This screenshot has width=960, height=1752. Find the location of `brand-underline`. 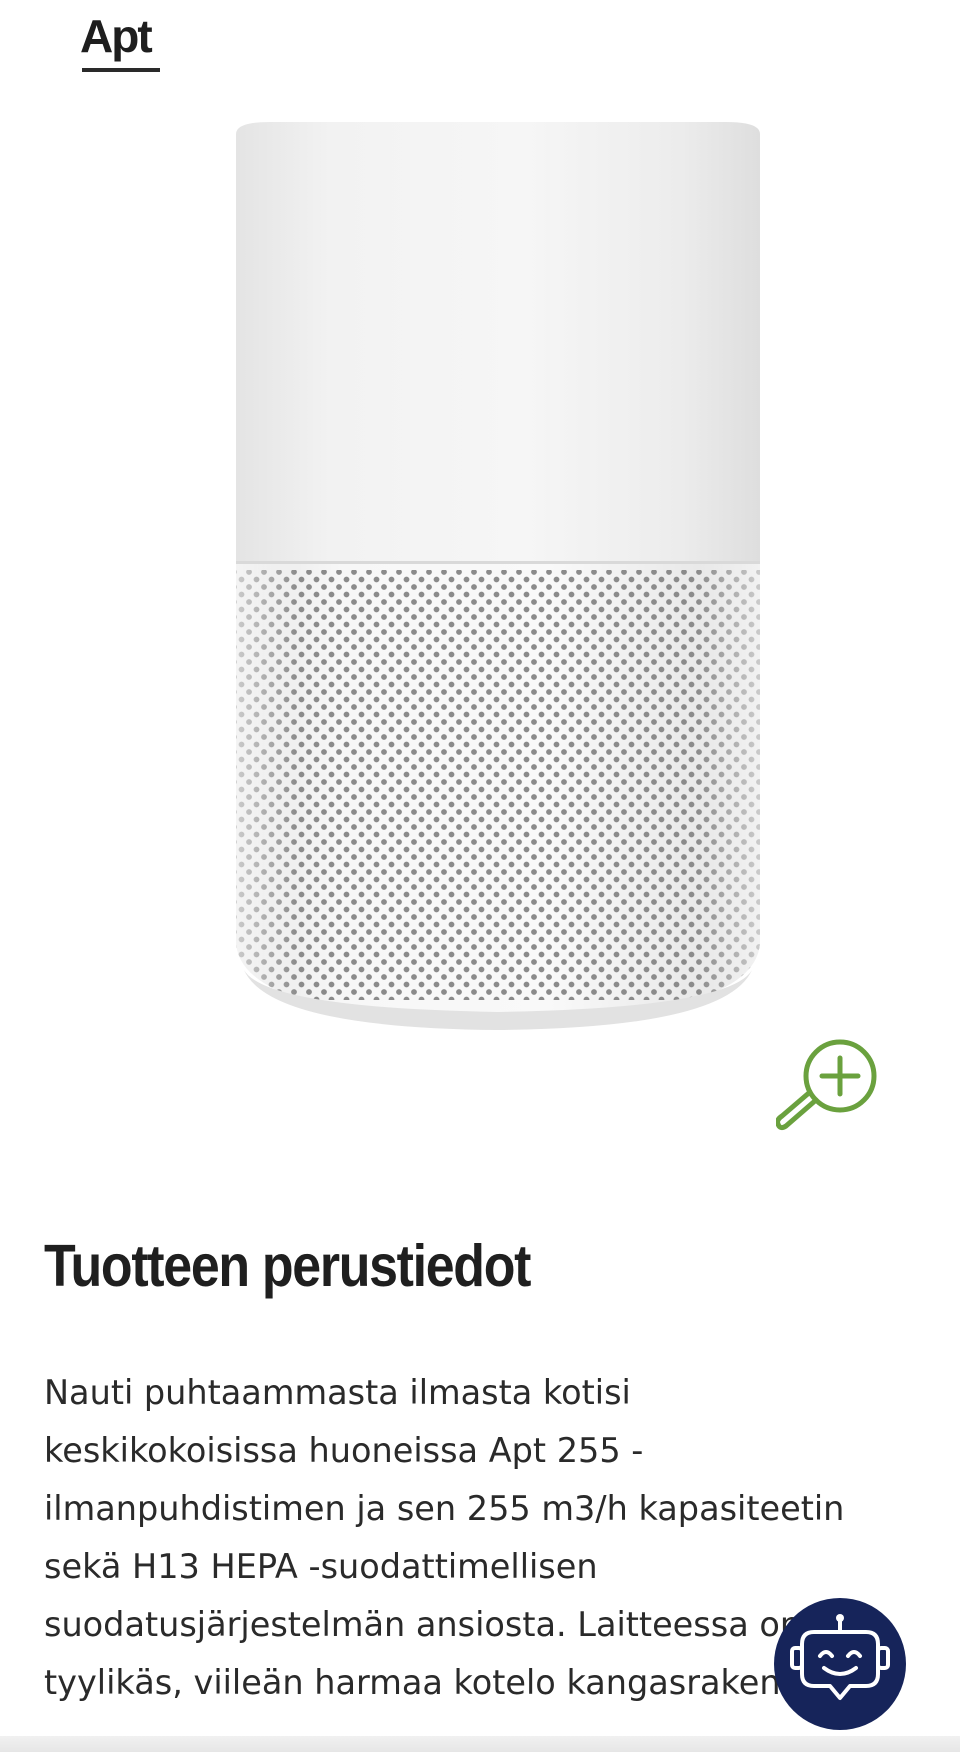

brand-underline is located at coordinates (121, 70).